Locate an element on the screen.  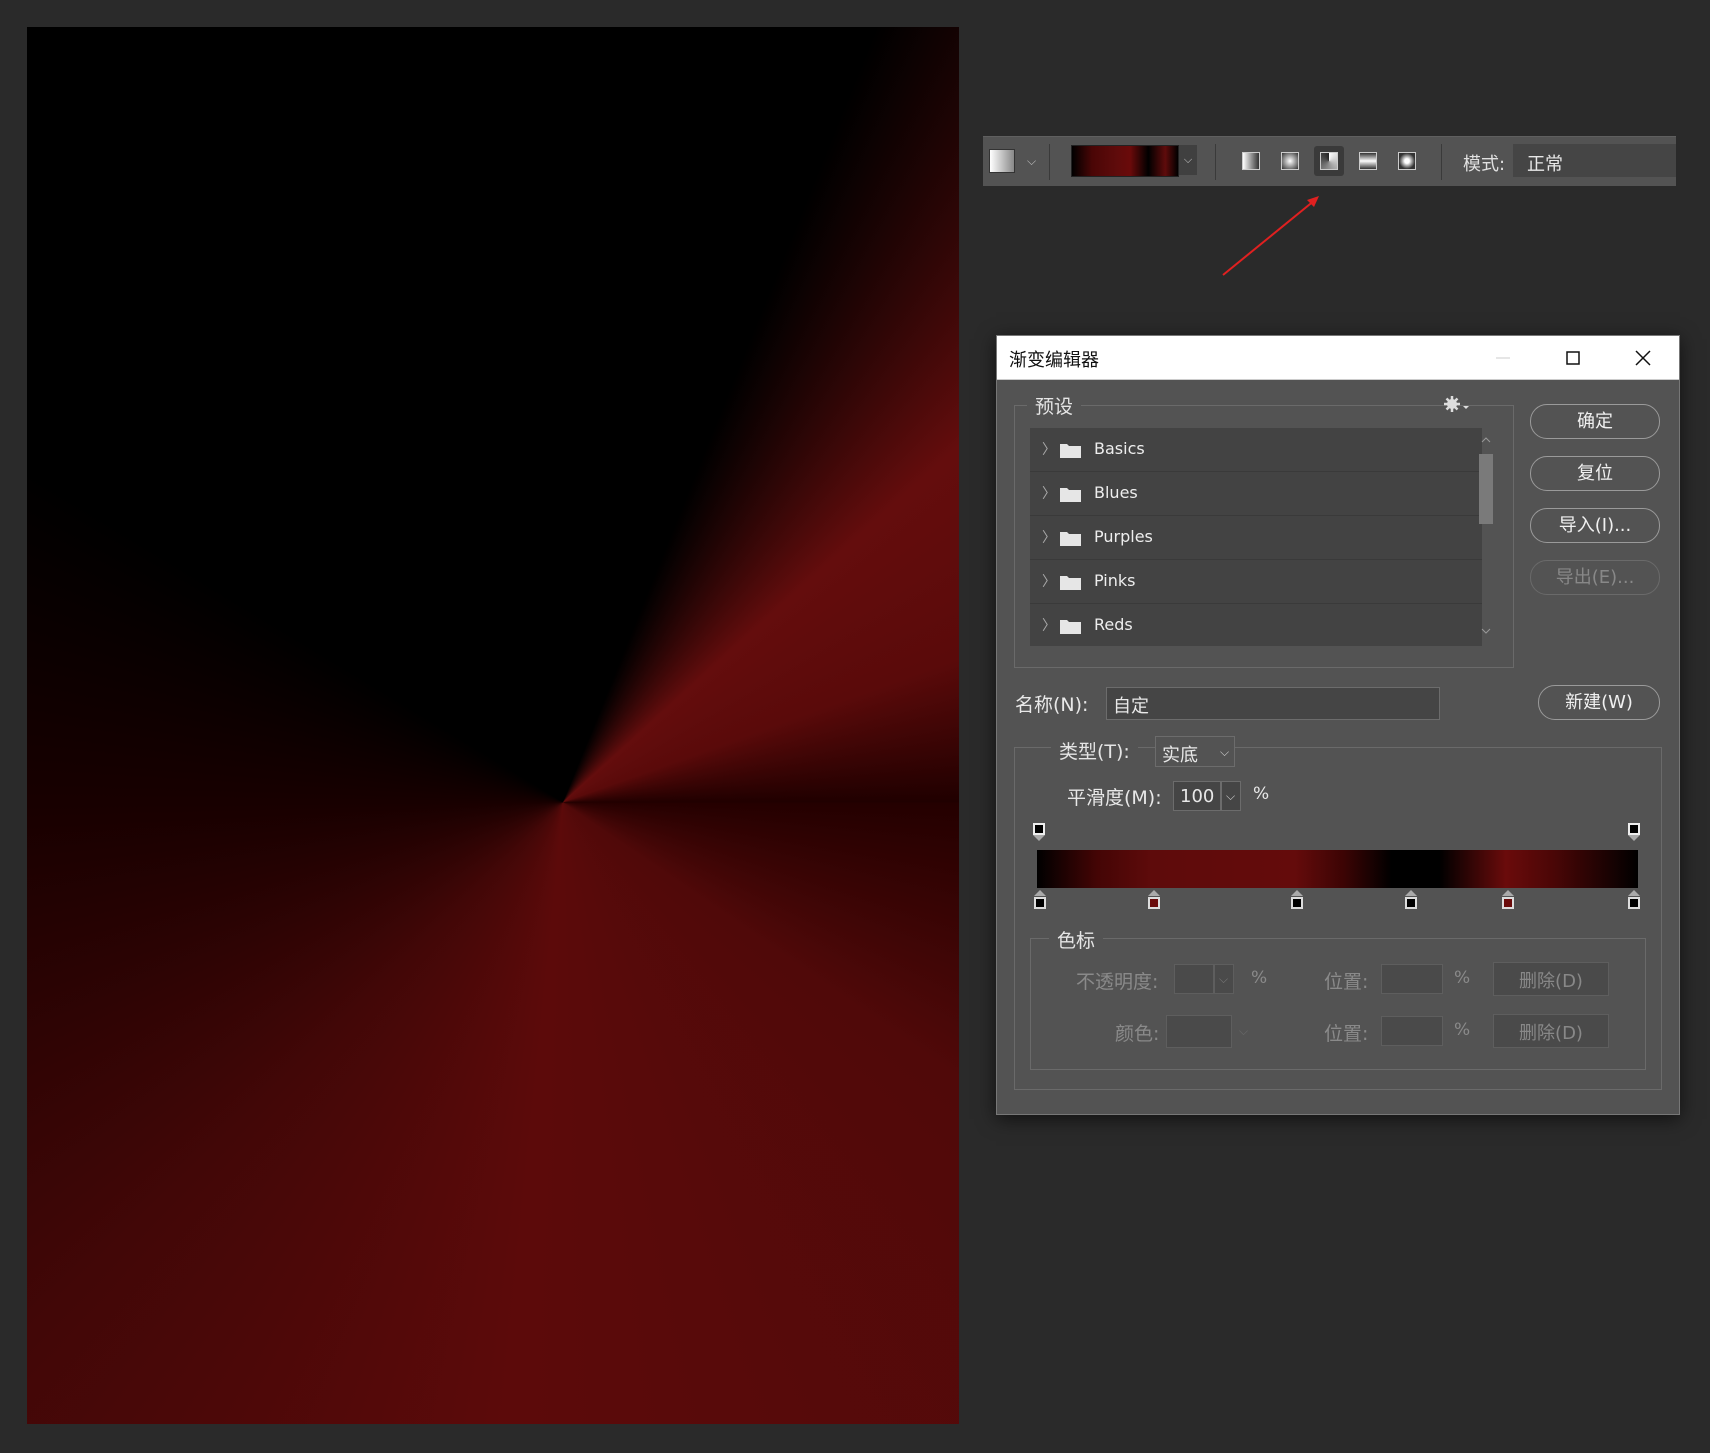
mode-label: 模式: is located at coordinates (1484, 164).